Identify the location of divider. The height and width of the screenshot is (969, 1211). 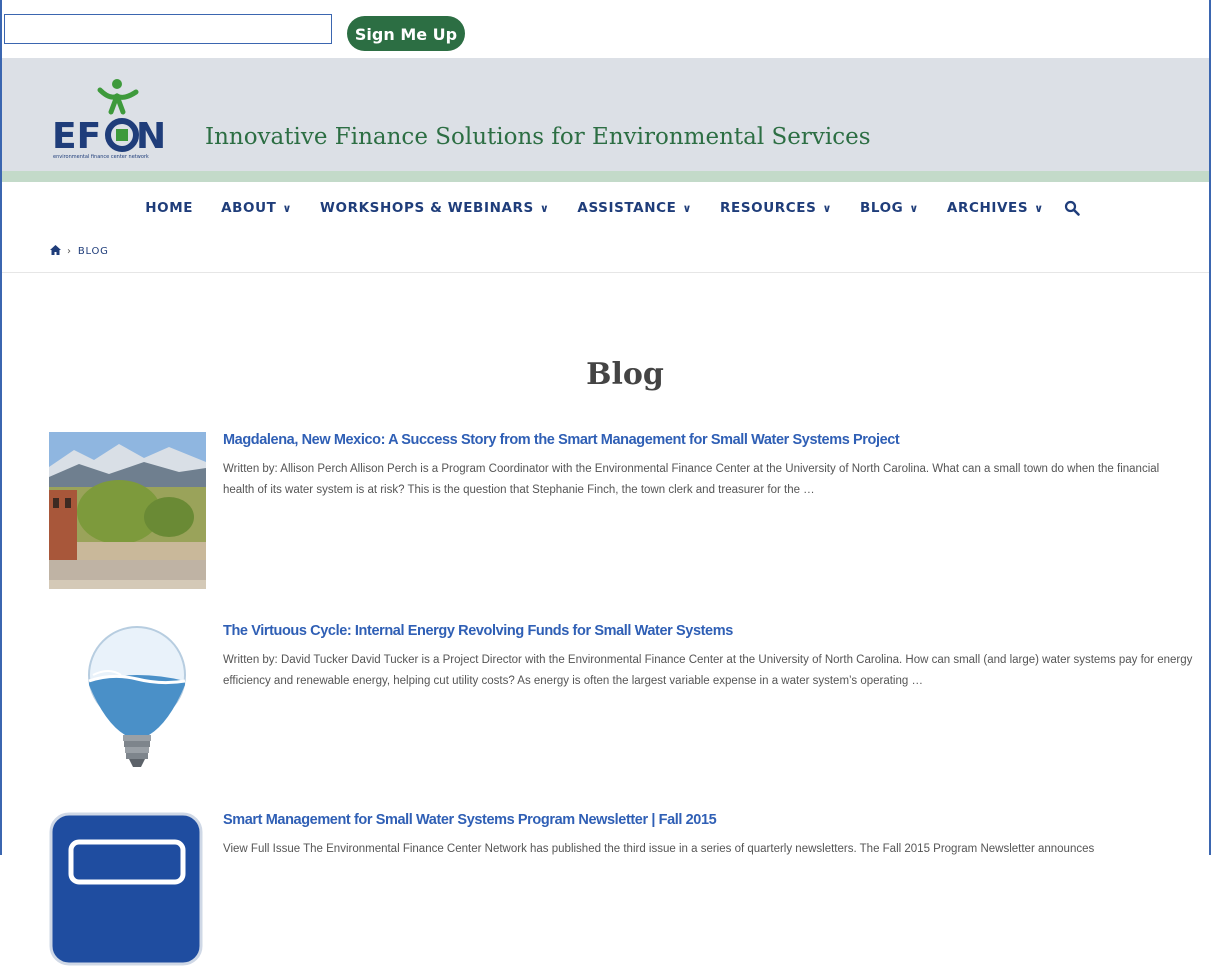
(605, 272).